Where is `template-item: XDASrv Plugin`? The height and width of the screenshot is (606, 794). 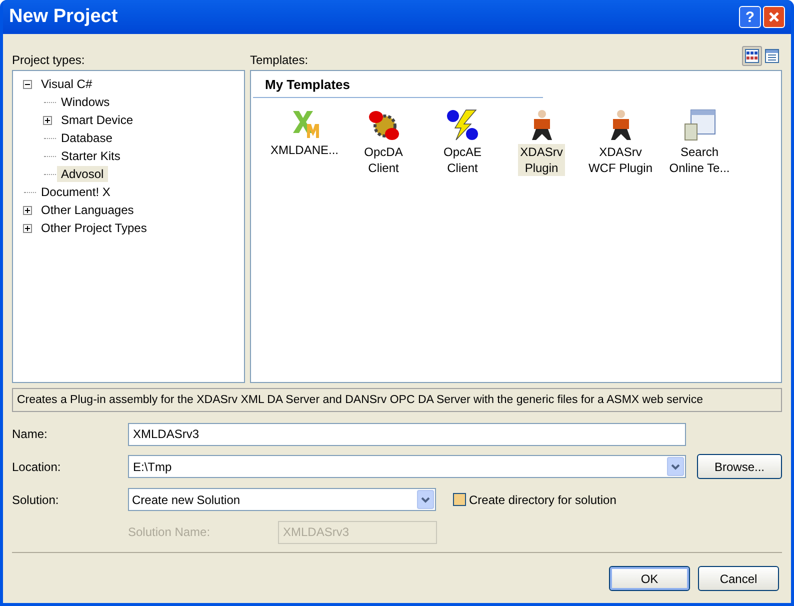 template-item: XDASrv Plugin is located at coordinates (541, 160).